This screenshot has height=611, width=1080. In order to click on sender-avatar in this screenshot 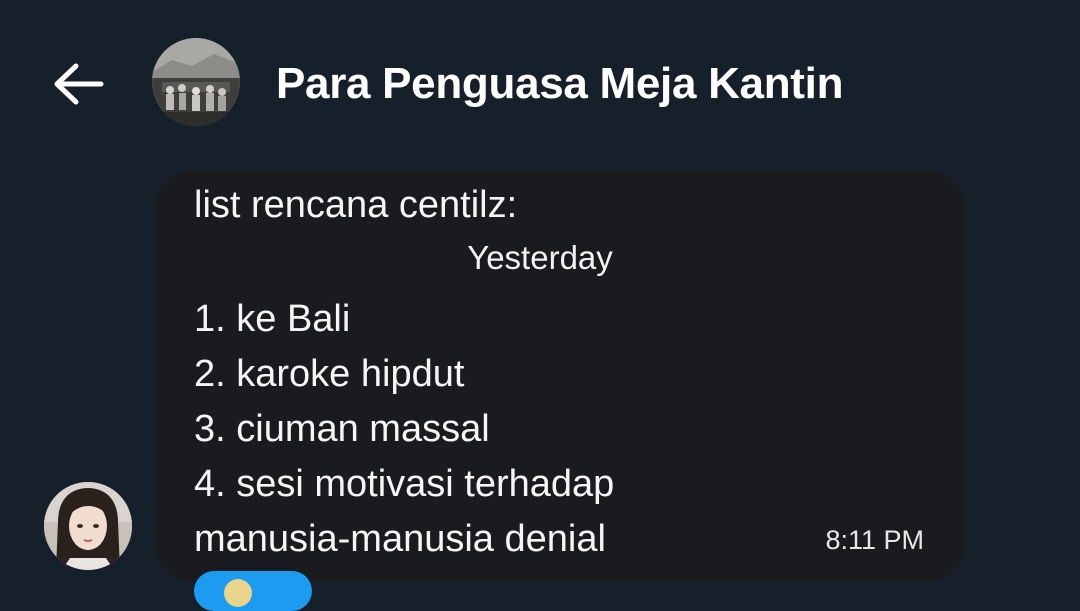, I will do `click(88, 526)`.